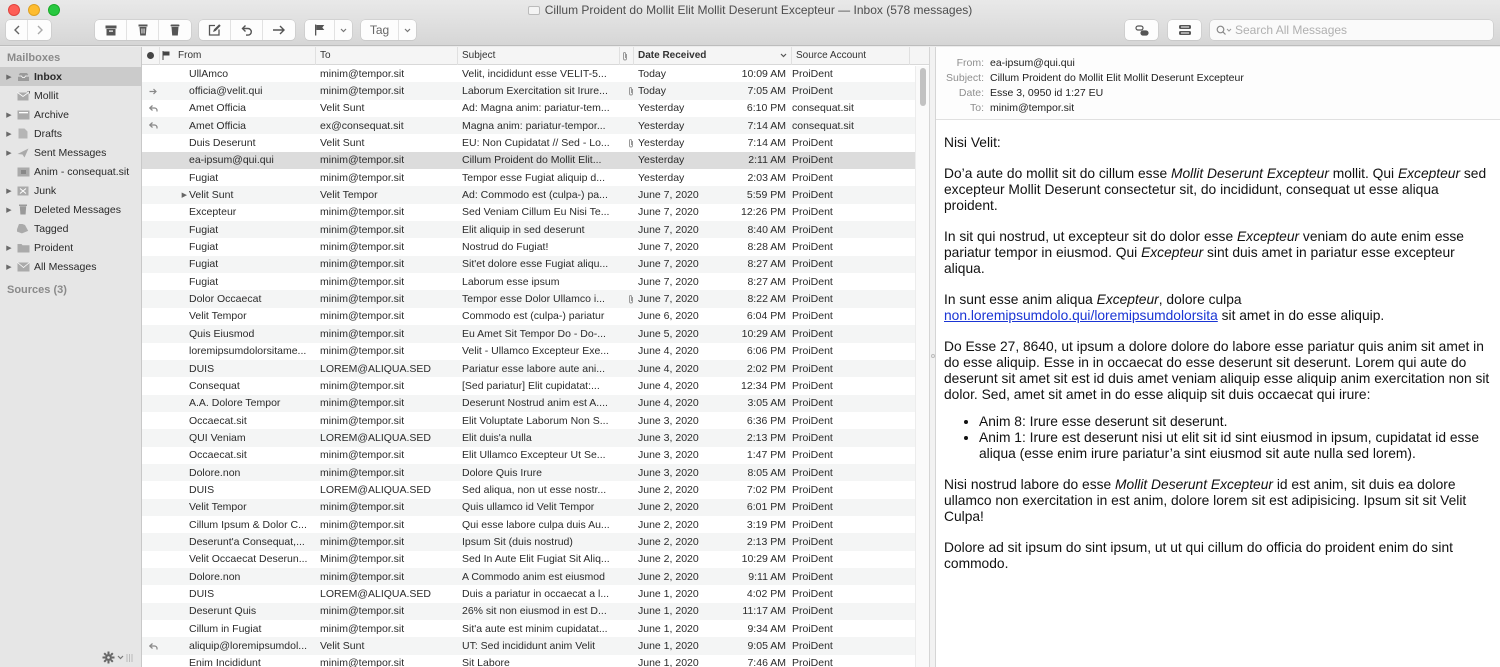 This screenshot has height=667, width=1500. Describe the element at coordinates (380, 30) in the screenshot. I see `tag-button: Tag` at that location.